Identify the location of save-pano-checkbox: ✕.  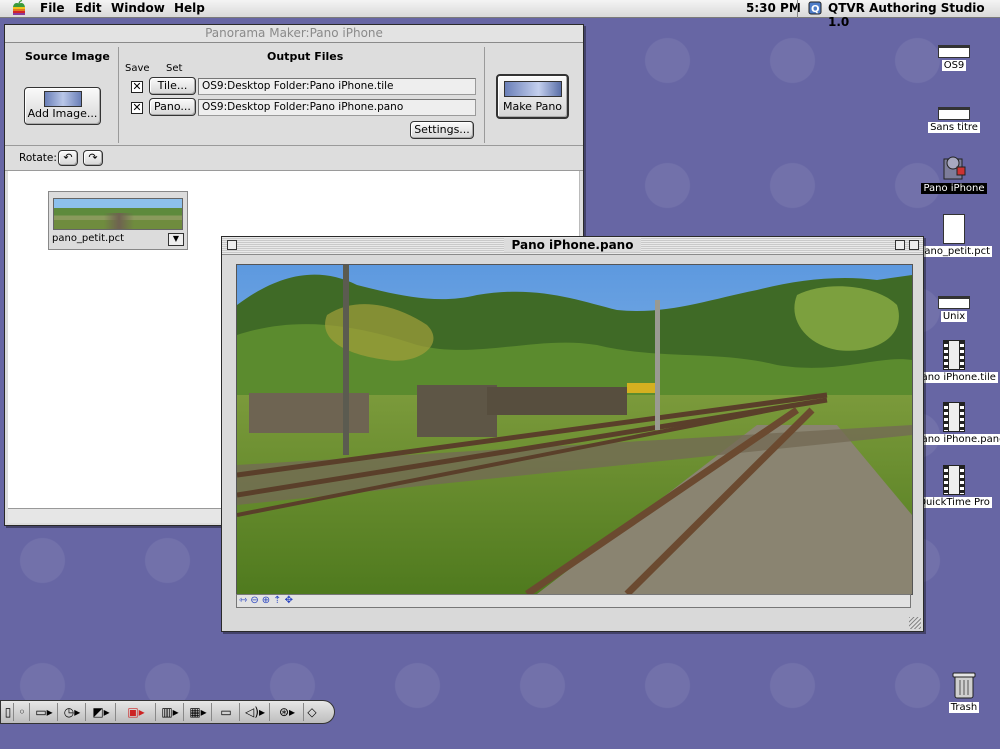
(137, 108).